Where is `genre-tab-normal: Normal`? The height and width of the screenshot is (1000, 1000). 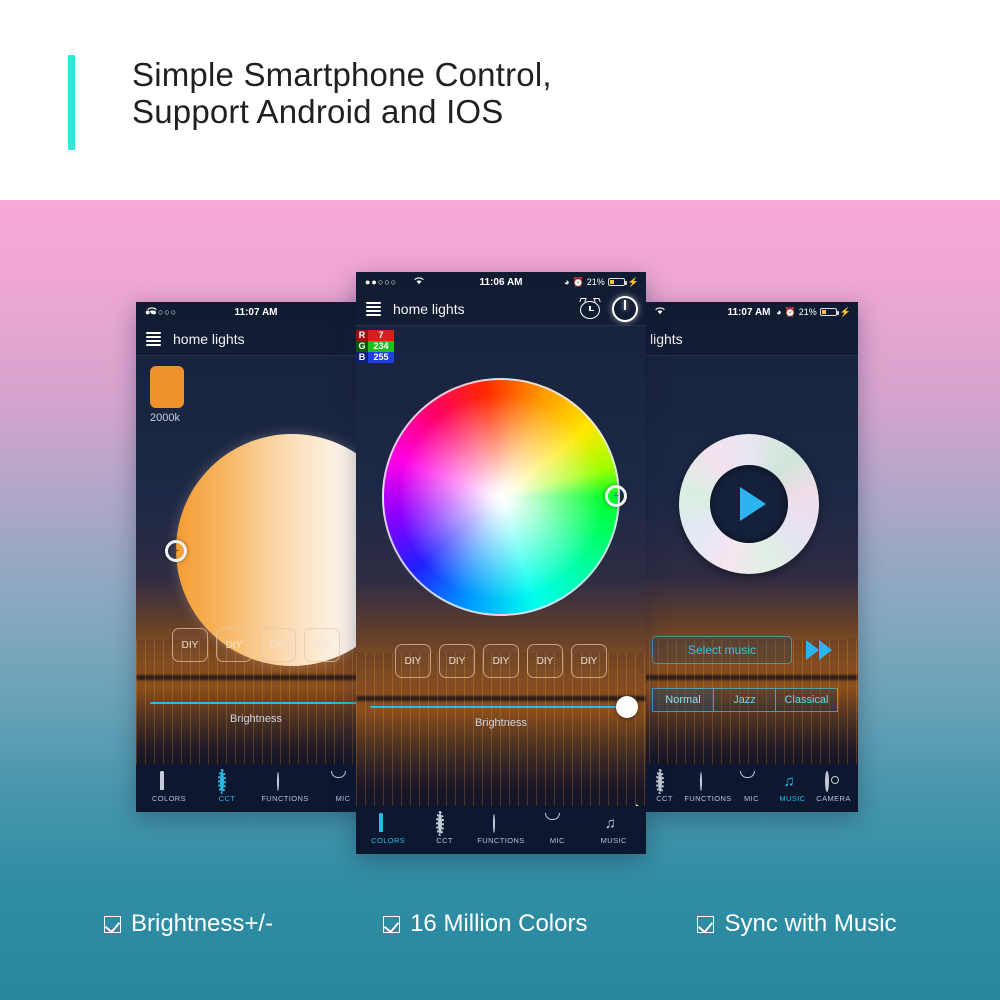 genre-tab-normal: Normal is located at coordinates (683, 700).